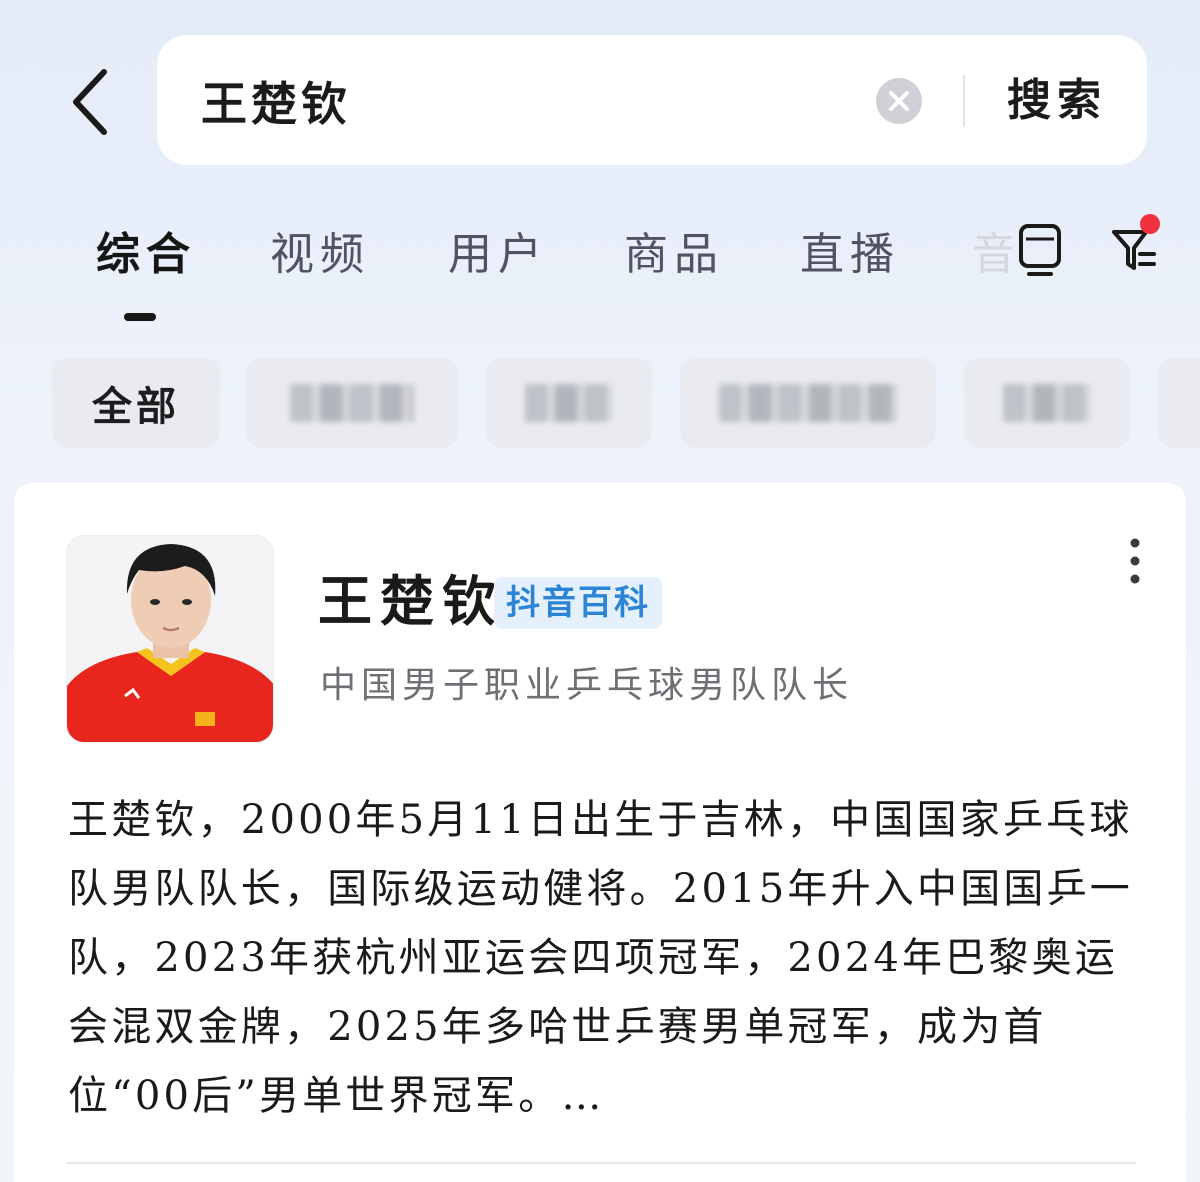 This screenshot has width=1200, height=1182. What do you see at coordinates (498, 255) in the screenshot?
I see `tab-users: 用户` at bounding box center [498, 255].